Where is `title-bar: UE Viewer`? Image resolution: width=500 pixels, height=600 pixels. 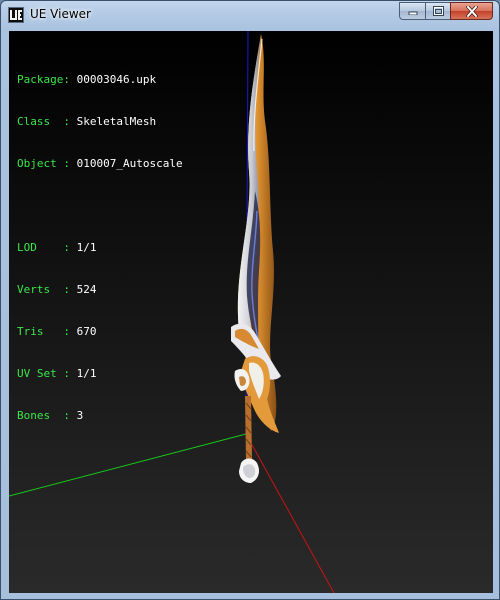
title-bar: UE Viewer is located at coordinates (250, 15).